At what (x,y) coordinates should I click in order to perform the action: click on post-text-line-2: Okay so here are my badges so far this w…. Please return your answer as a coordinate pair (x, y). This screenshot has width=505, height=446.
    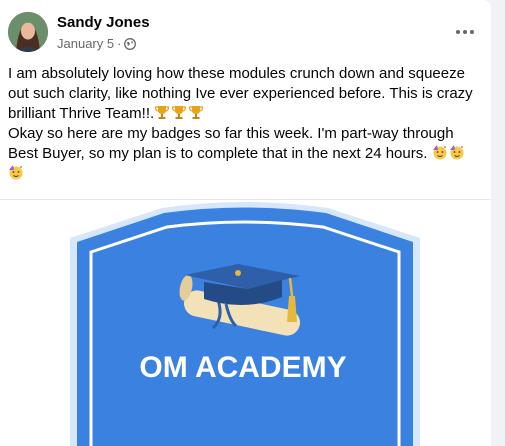
    Looking at the image, I should click on (231, 143).